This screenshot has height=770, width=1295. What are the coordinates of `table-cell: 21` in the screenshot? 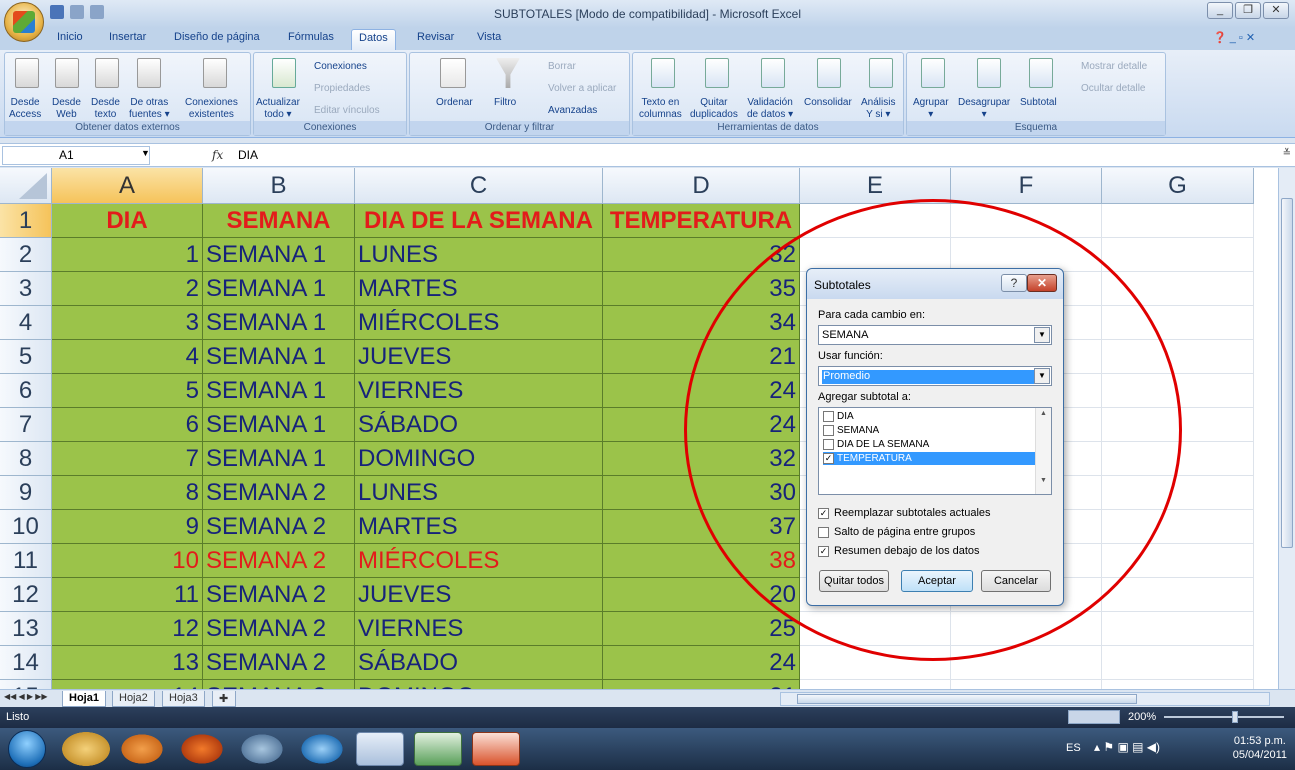 It's located at (701, 357).